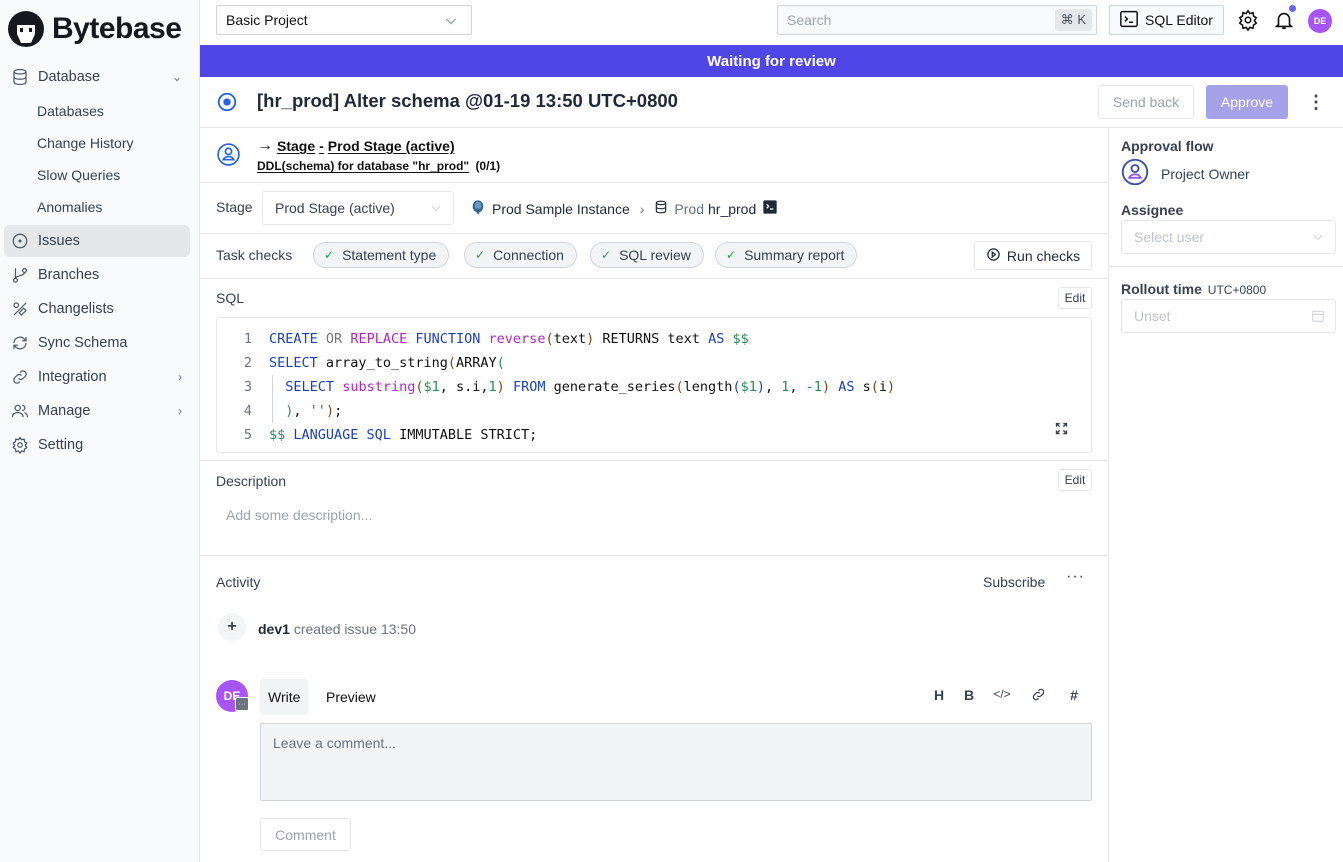 The width and height of the screenshot is (1343, 862). I want to click on description-label: Description, so click(251, 481).